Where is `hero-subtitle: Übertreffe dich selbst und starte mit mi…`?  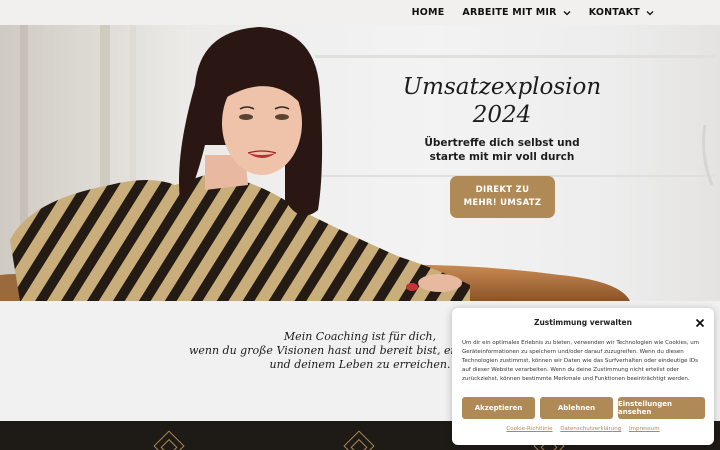 hero-subtitle: Übertreffe dich selbst und starte mit mi… is located at coordinates (502, 150).